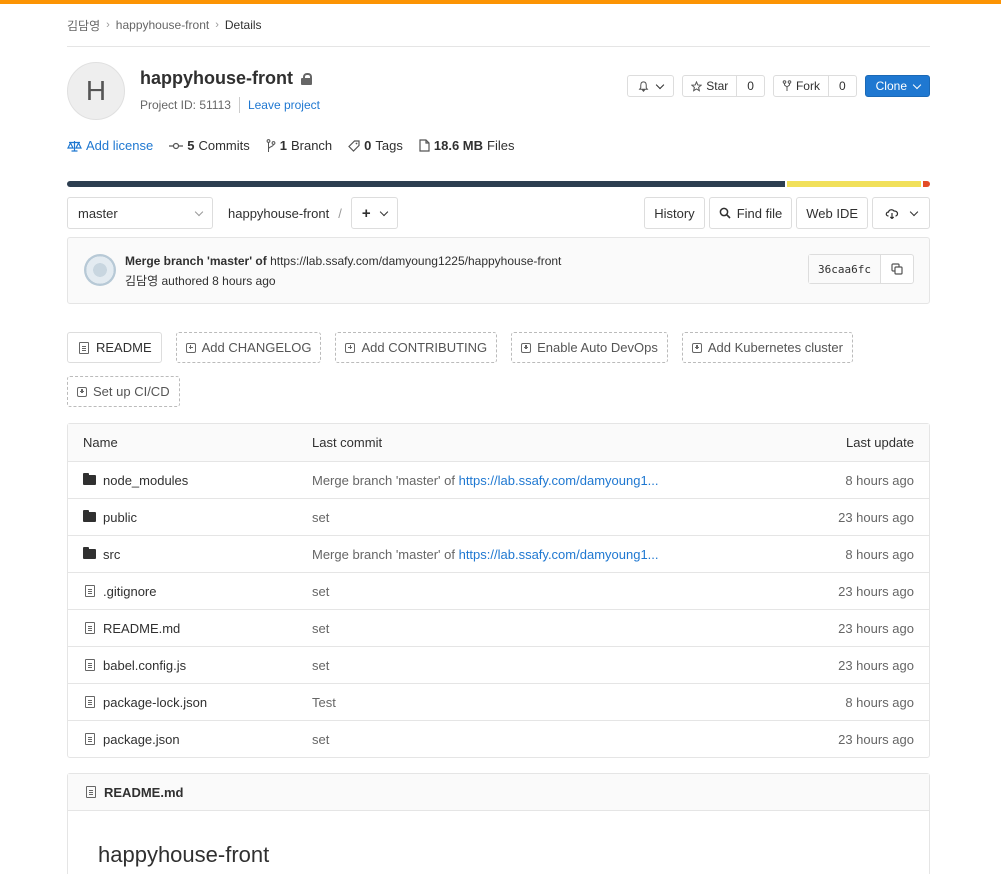 The image size is (1001, 874). I want to click on divider, so click(239, 105).